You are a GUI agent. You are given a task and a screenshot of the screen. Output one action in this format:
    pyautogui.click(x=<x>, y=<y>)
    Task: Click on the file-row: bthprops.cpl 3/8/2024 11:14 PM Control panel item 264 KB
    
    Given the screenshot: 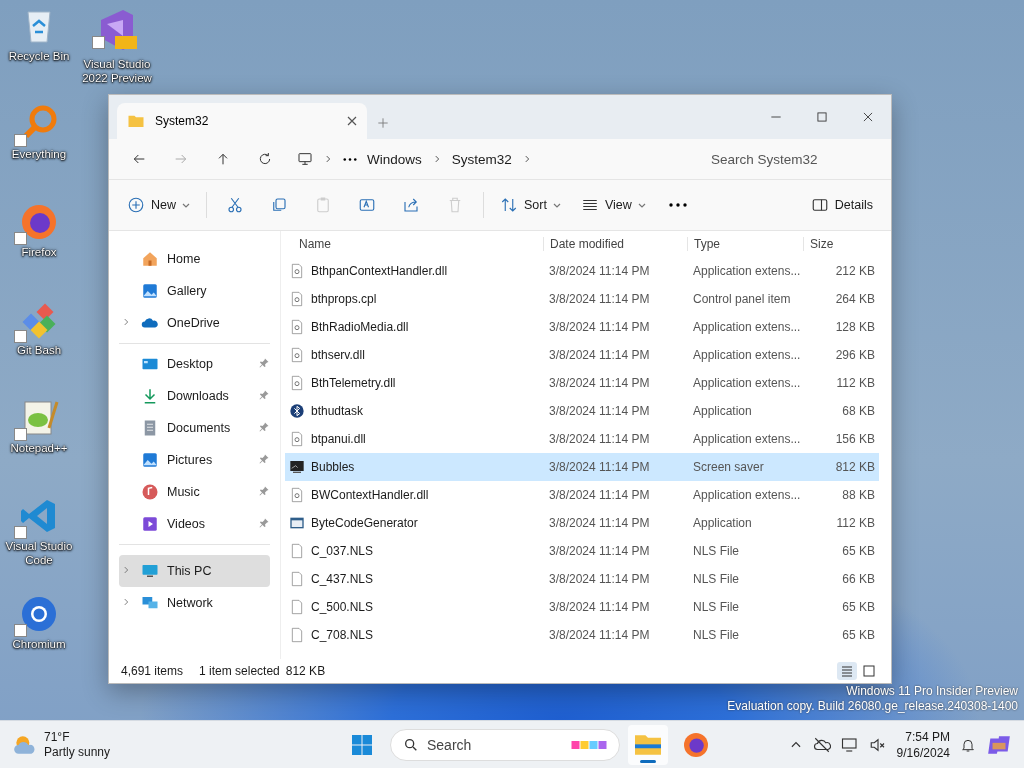 What is the action you would take?
    pyautogui.click(x=582, y=299)
    